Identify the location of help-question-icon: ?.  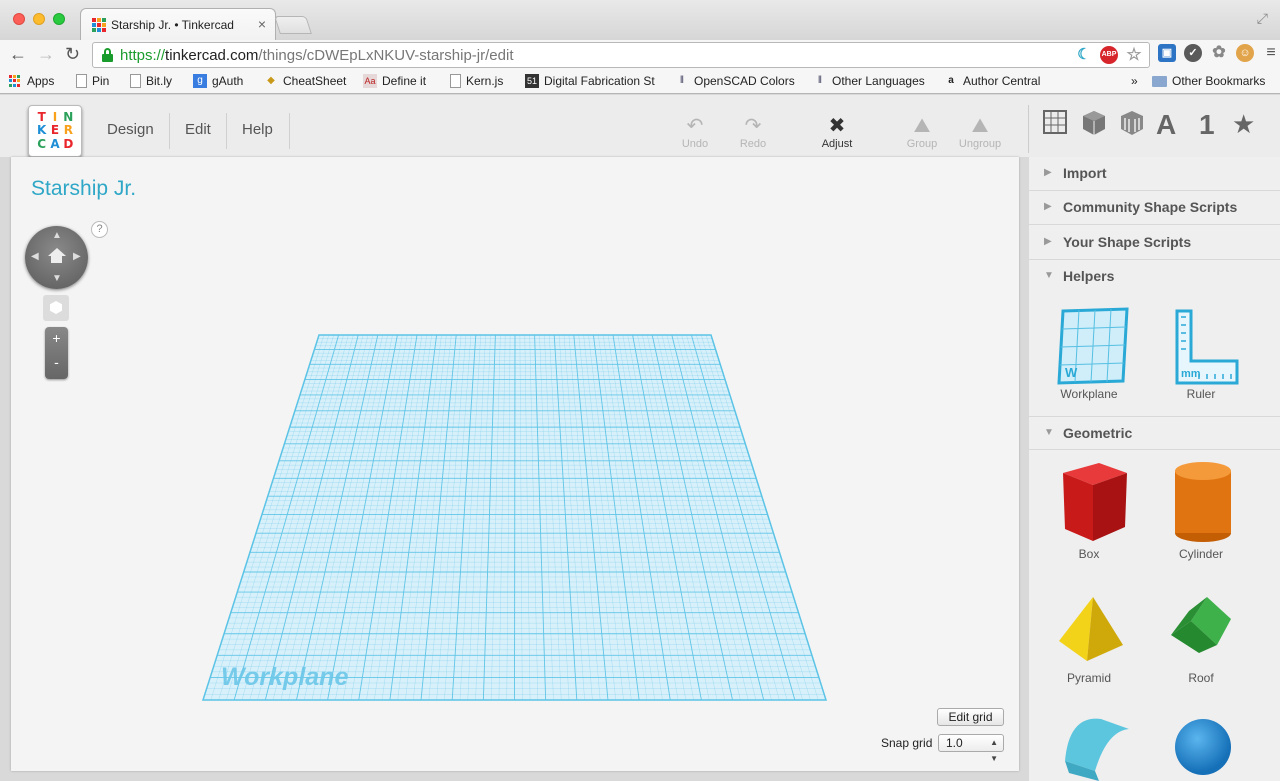
(99, 229).